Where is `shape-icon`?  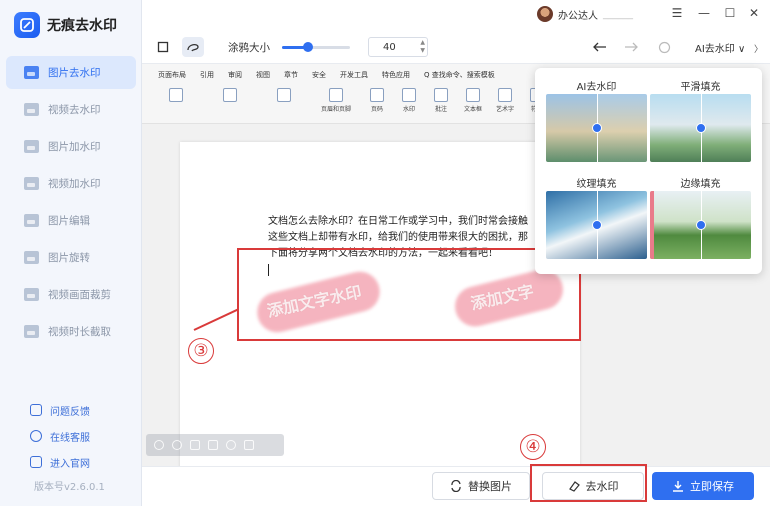
shape-icon is located at coordinates (230, 95).